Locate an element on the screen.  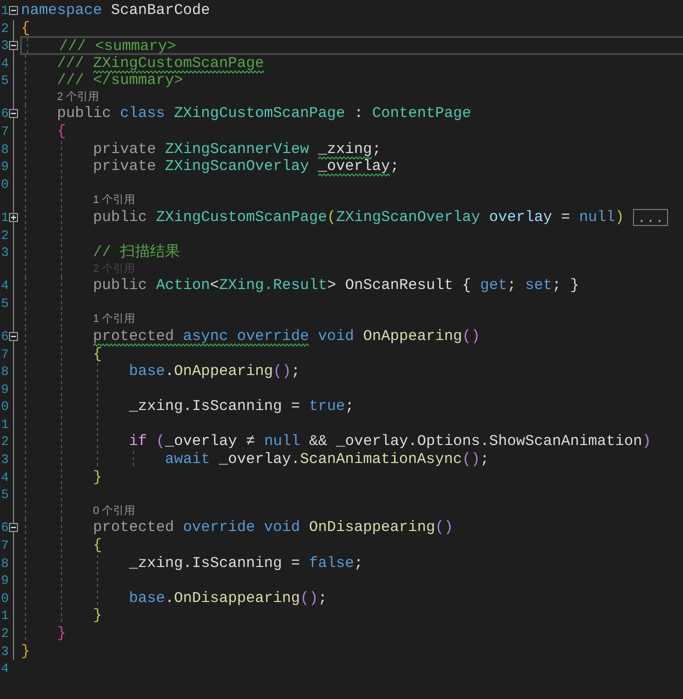
code-line: /// <summary> is located at coordinates (117, 46).